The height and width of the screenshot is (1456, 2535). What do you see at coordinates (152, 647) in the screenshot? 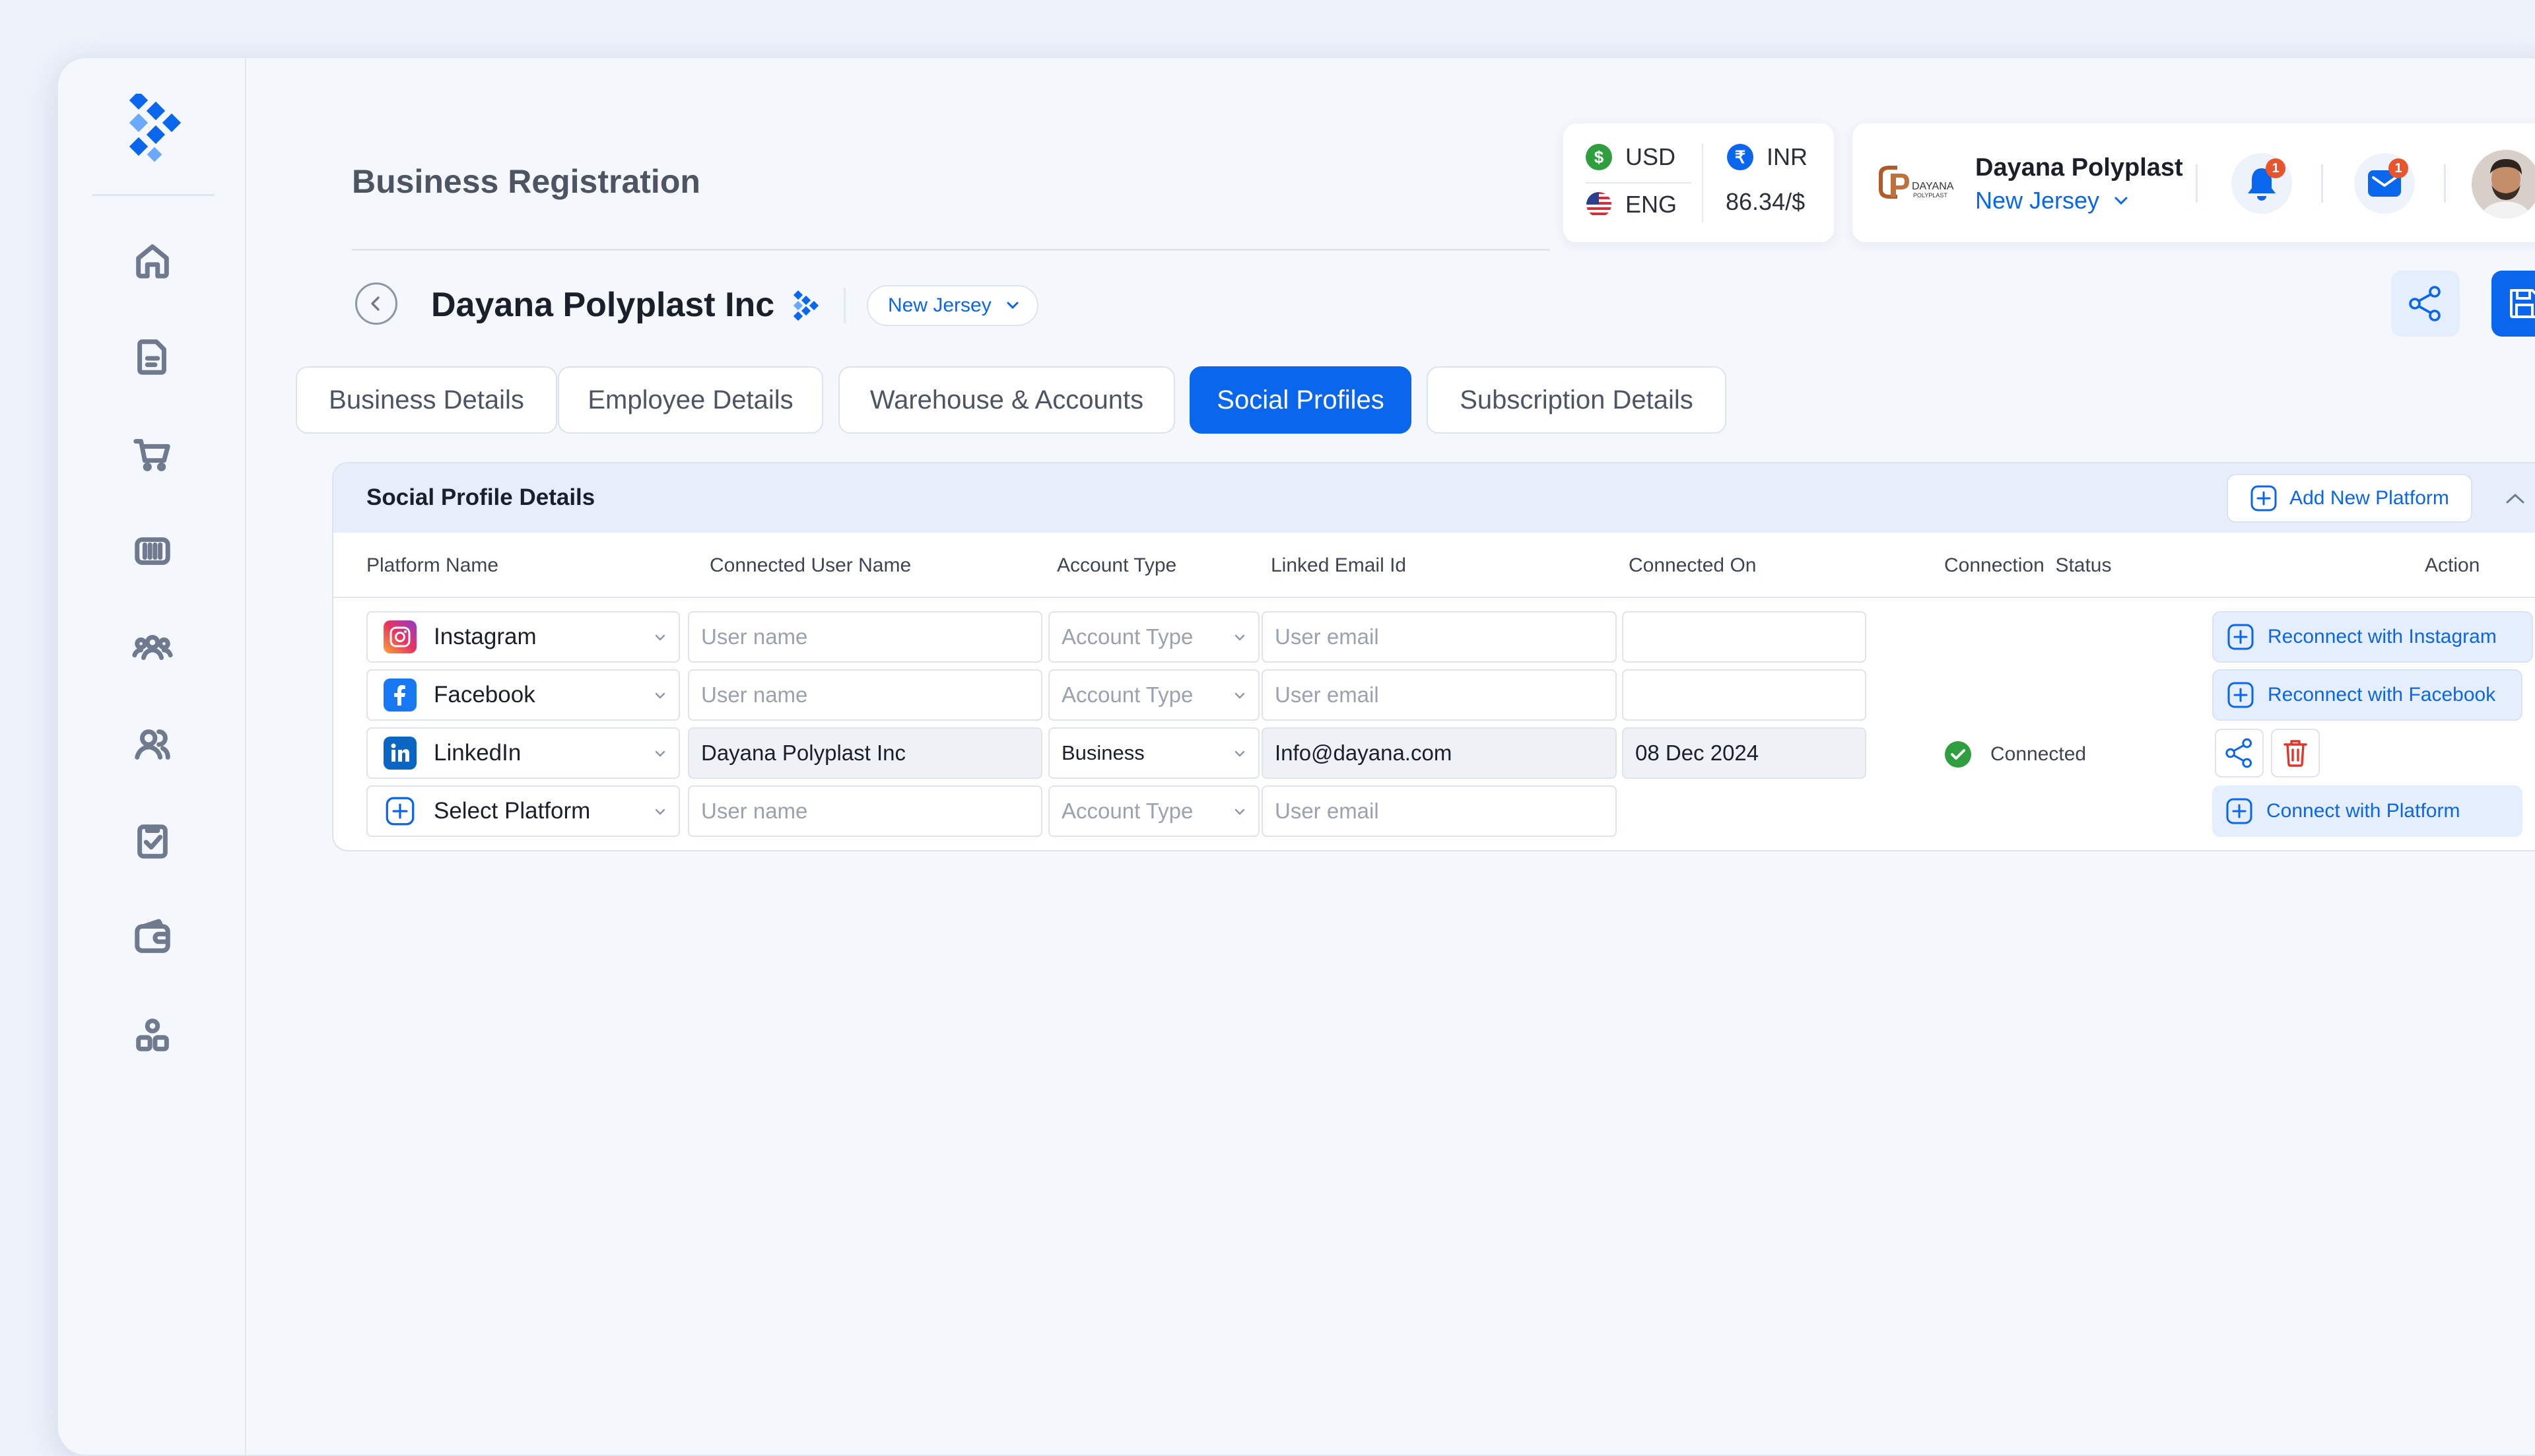
I see `sidebar-item-groups` at bounding box center [152, 647].